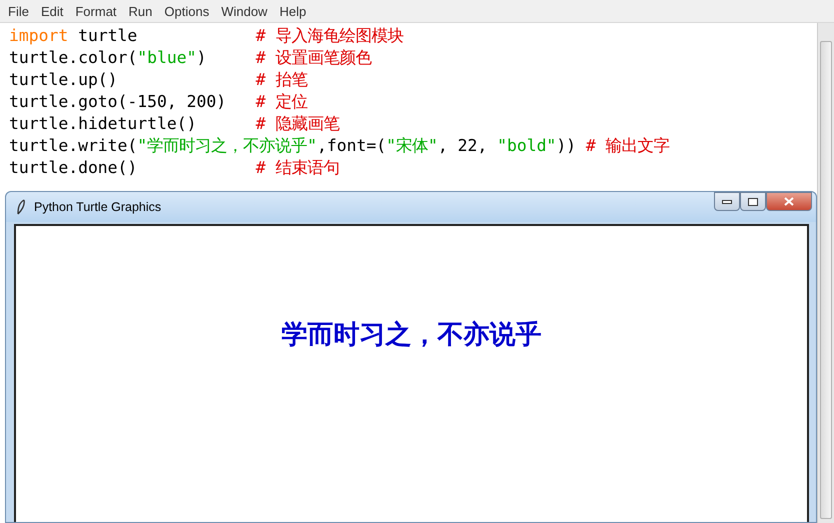 This screenshot has height=523, width=834. I want to click on code-line: turtle.goto(-150, 200) # 定位, so click(158, 102).